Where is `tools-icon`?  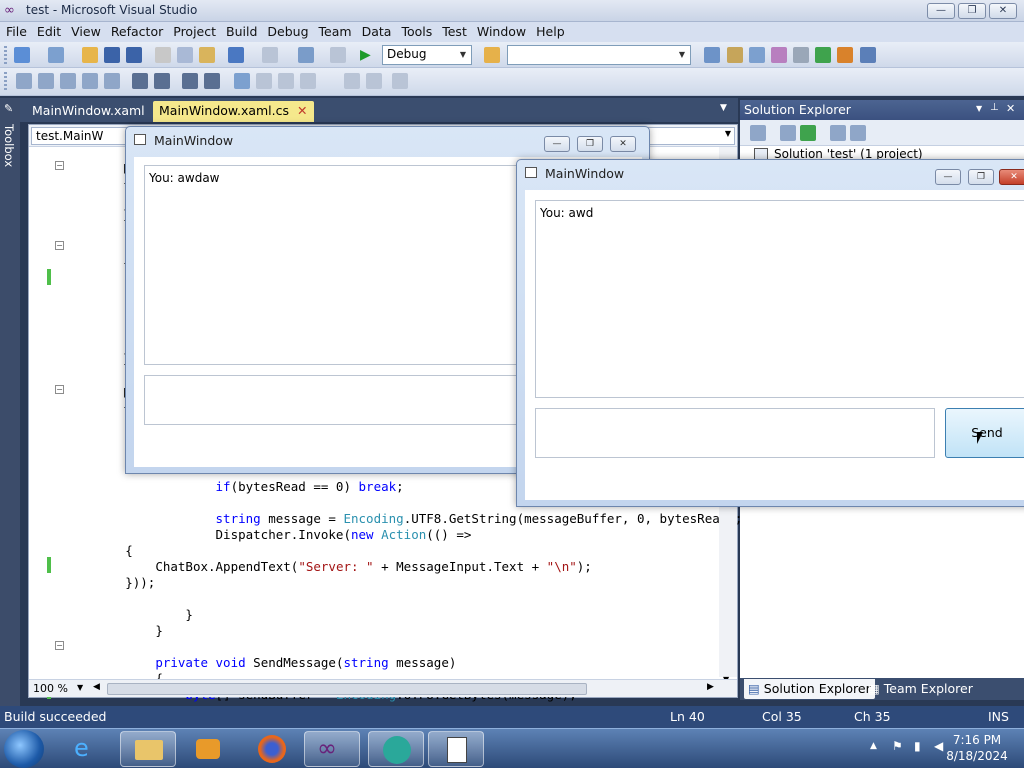
tools-icon is located at coordinates (801, 55).